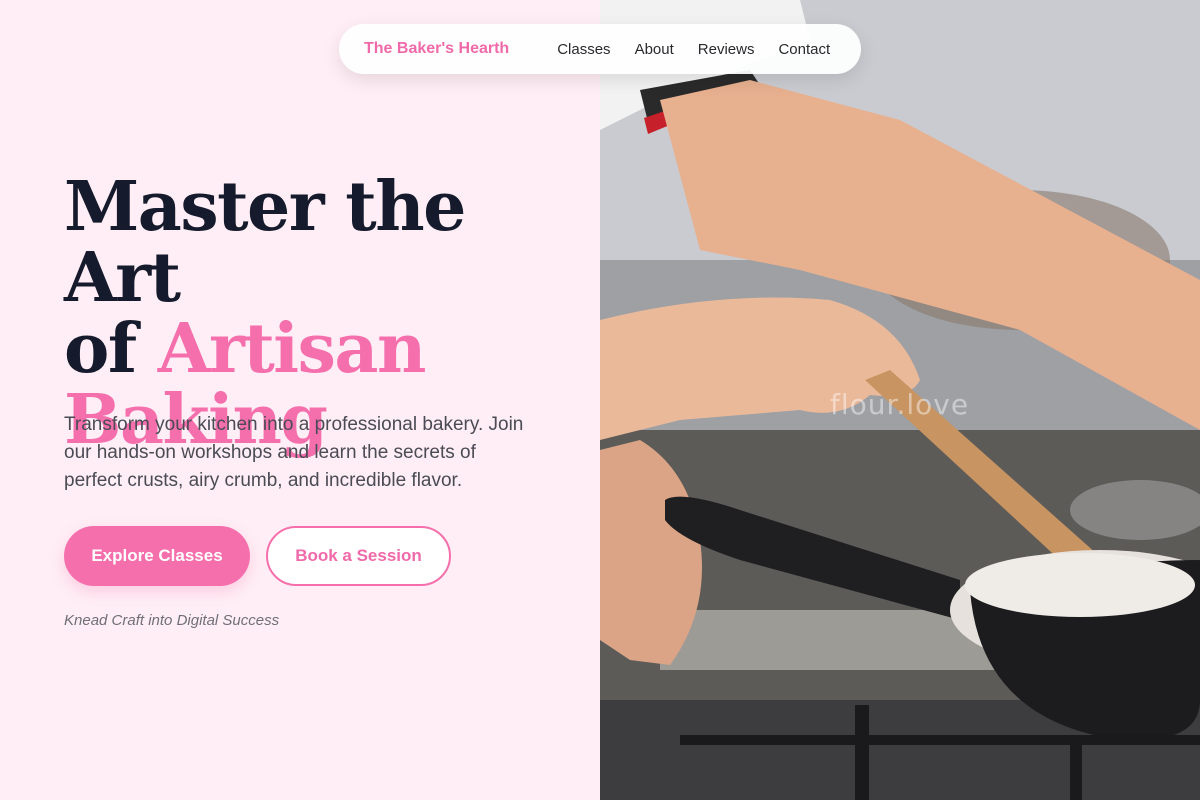 The width and height of the screenshot is (1200, 800). Describe the element at coordinates (900, 404) in the screenshot. I see `photo-watermark: flour.love` at that location.